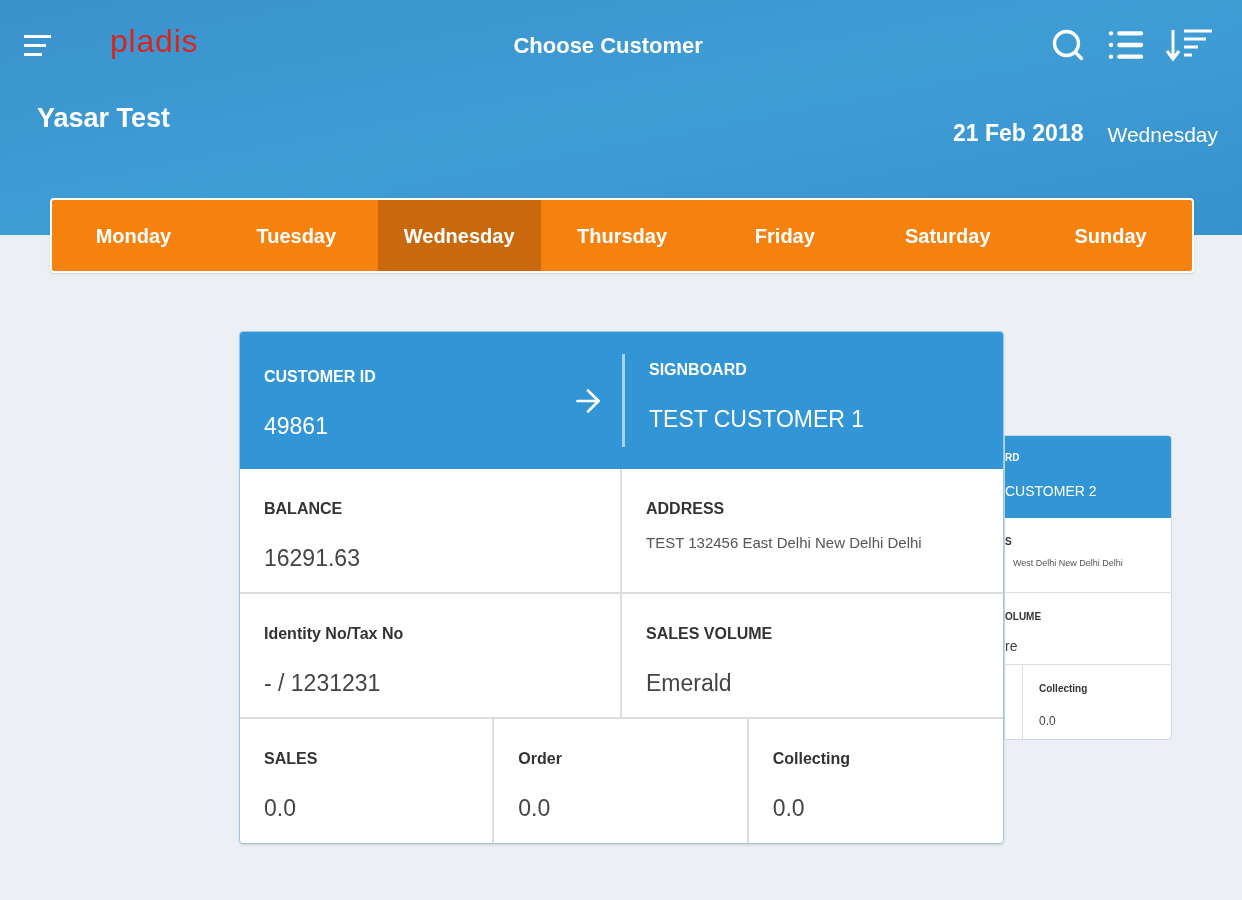  What do you see at coordinates (334, 634) in the screenshot?
I see `field-label: Identity No/Tax No` at bounding box center [334, 634].